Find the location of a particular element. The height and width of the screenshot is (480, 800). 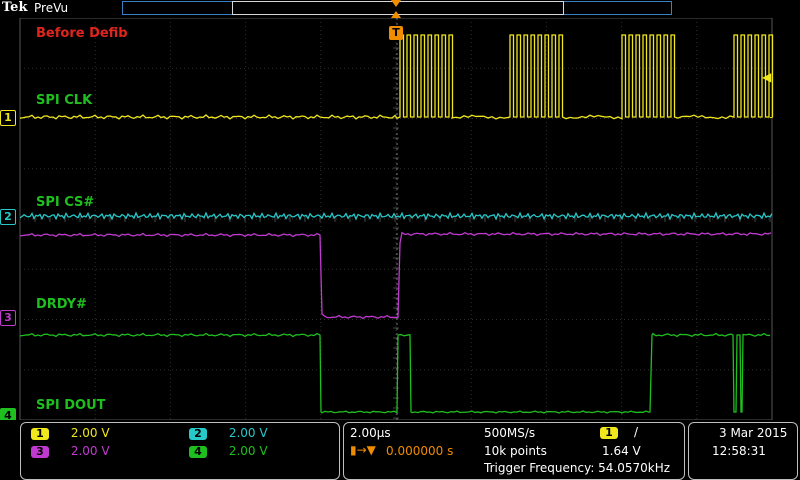

trigger-marker: T is located at coordinates (396, 33).